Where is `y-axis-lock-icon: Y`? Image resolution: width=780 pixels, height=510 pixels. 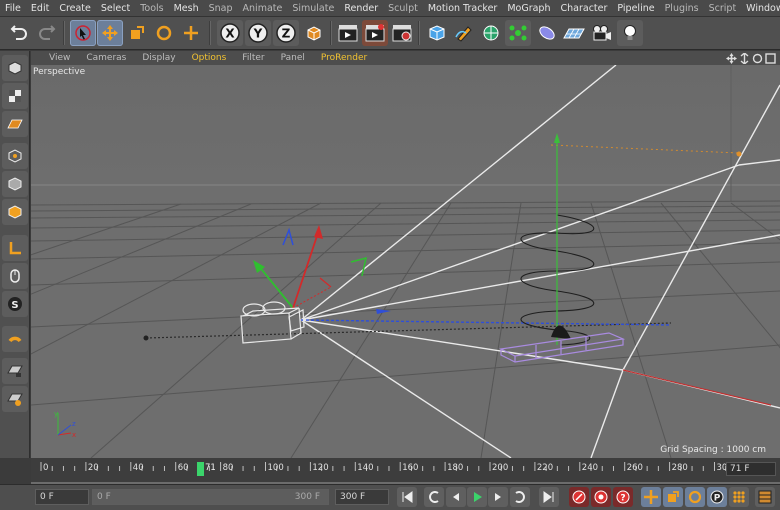 y-axis-lock-icon: Y is located at coordinates (258, 33).